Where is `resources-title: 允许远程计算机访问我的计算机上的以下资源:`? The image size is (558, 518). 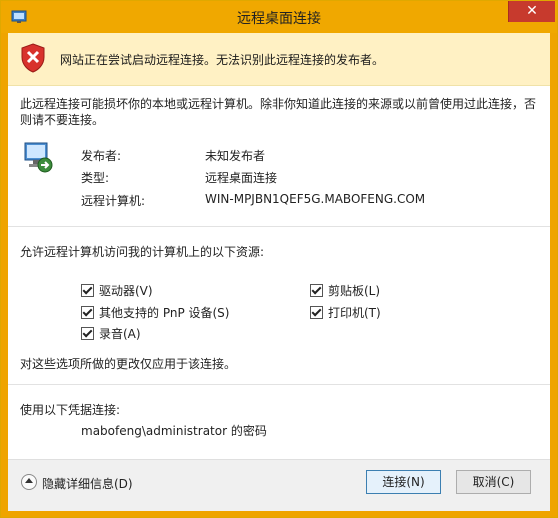 resources-title: 允许远程计算机访问我的计算机上的以下资源: is located at coordinates (142, 252).